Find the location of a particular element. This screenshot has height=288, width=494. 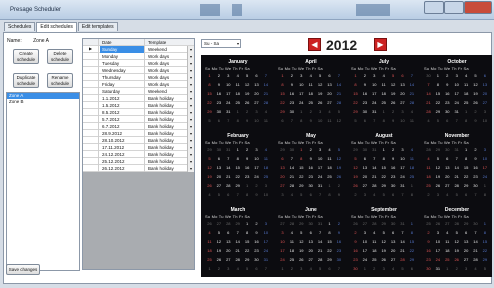

row-selector is located at coordinates (91, 105).